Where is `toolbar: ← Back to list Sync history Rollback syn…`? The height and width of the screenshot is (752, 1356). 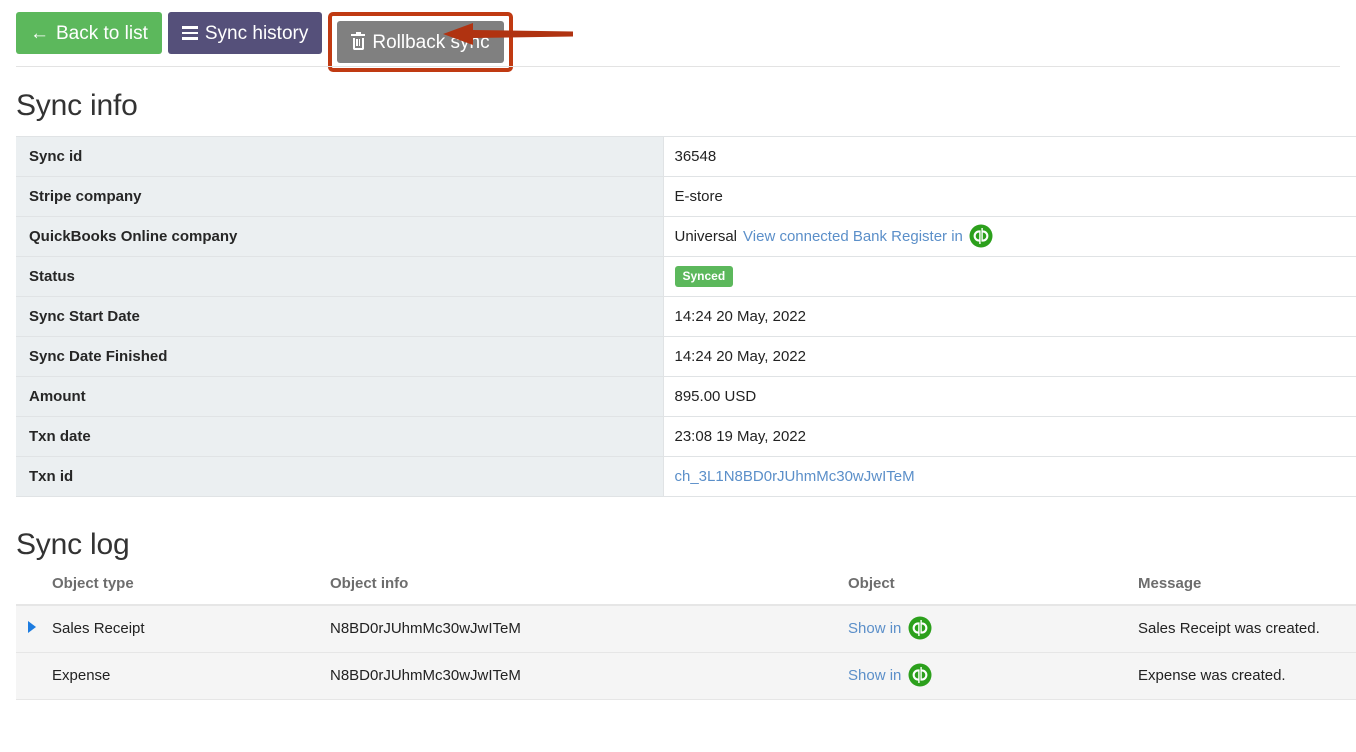 toolbar: ← Back to list Sync history Rollback syn… is located at coordinates (678, 36).